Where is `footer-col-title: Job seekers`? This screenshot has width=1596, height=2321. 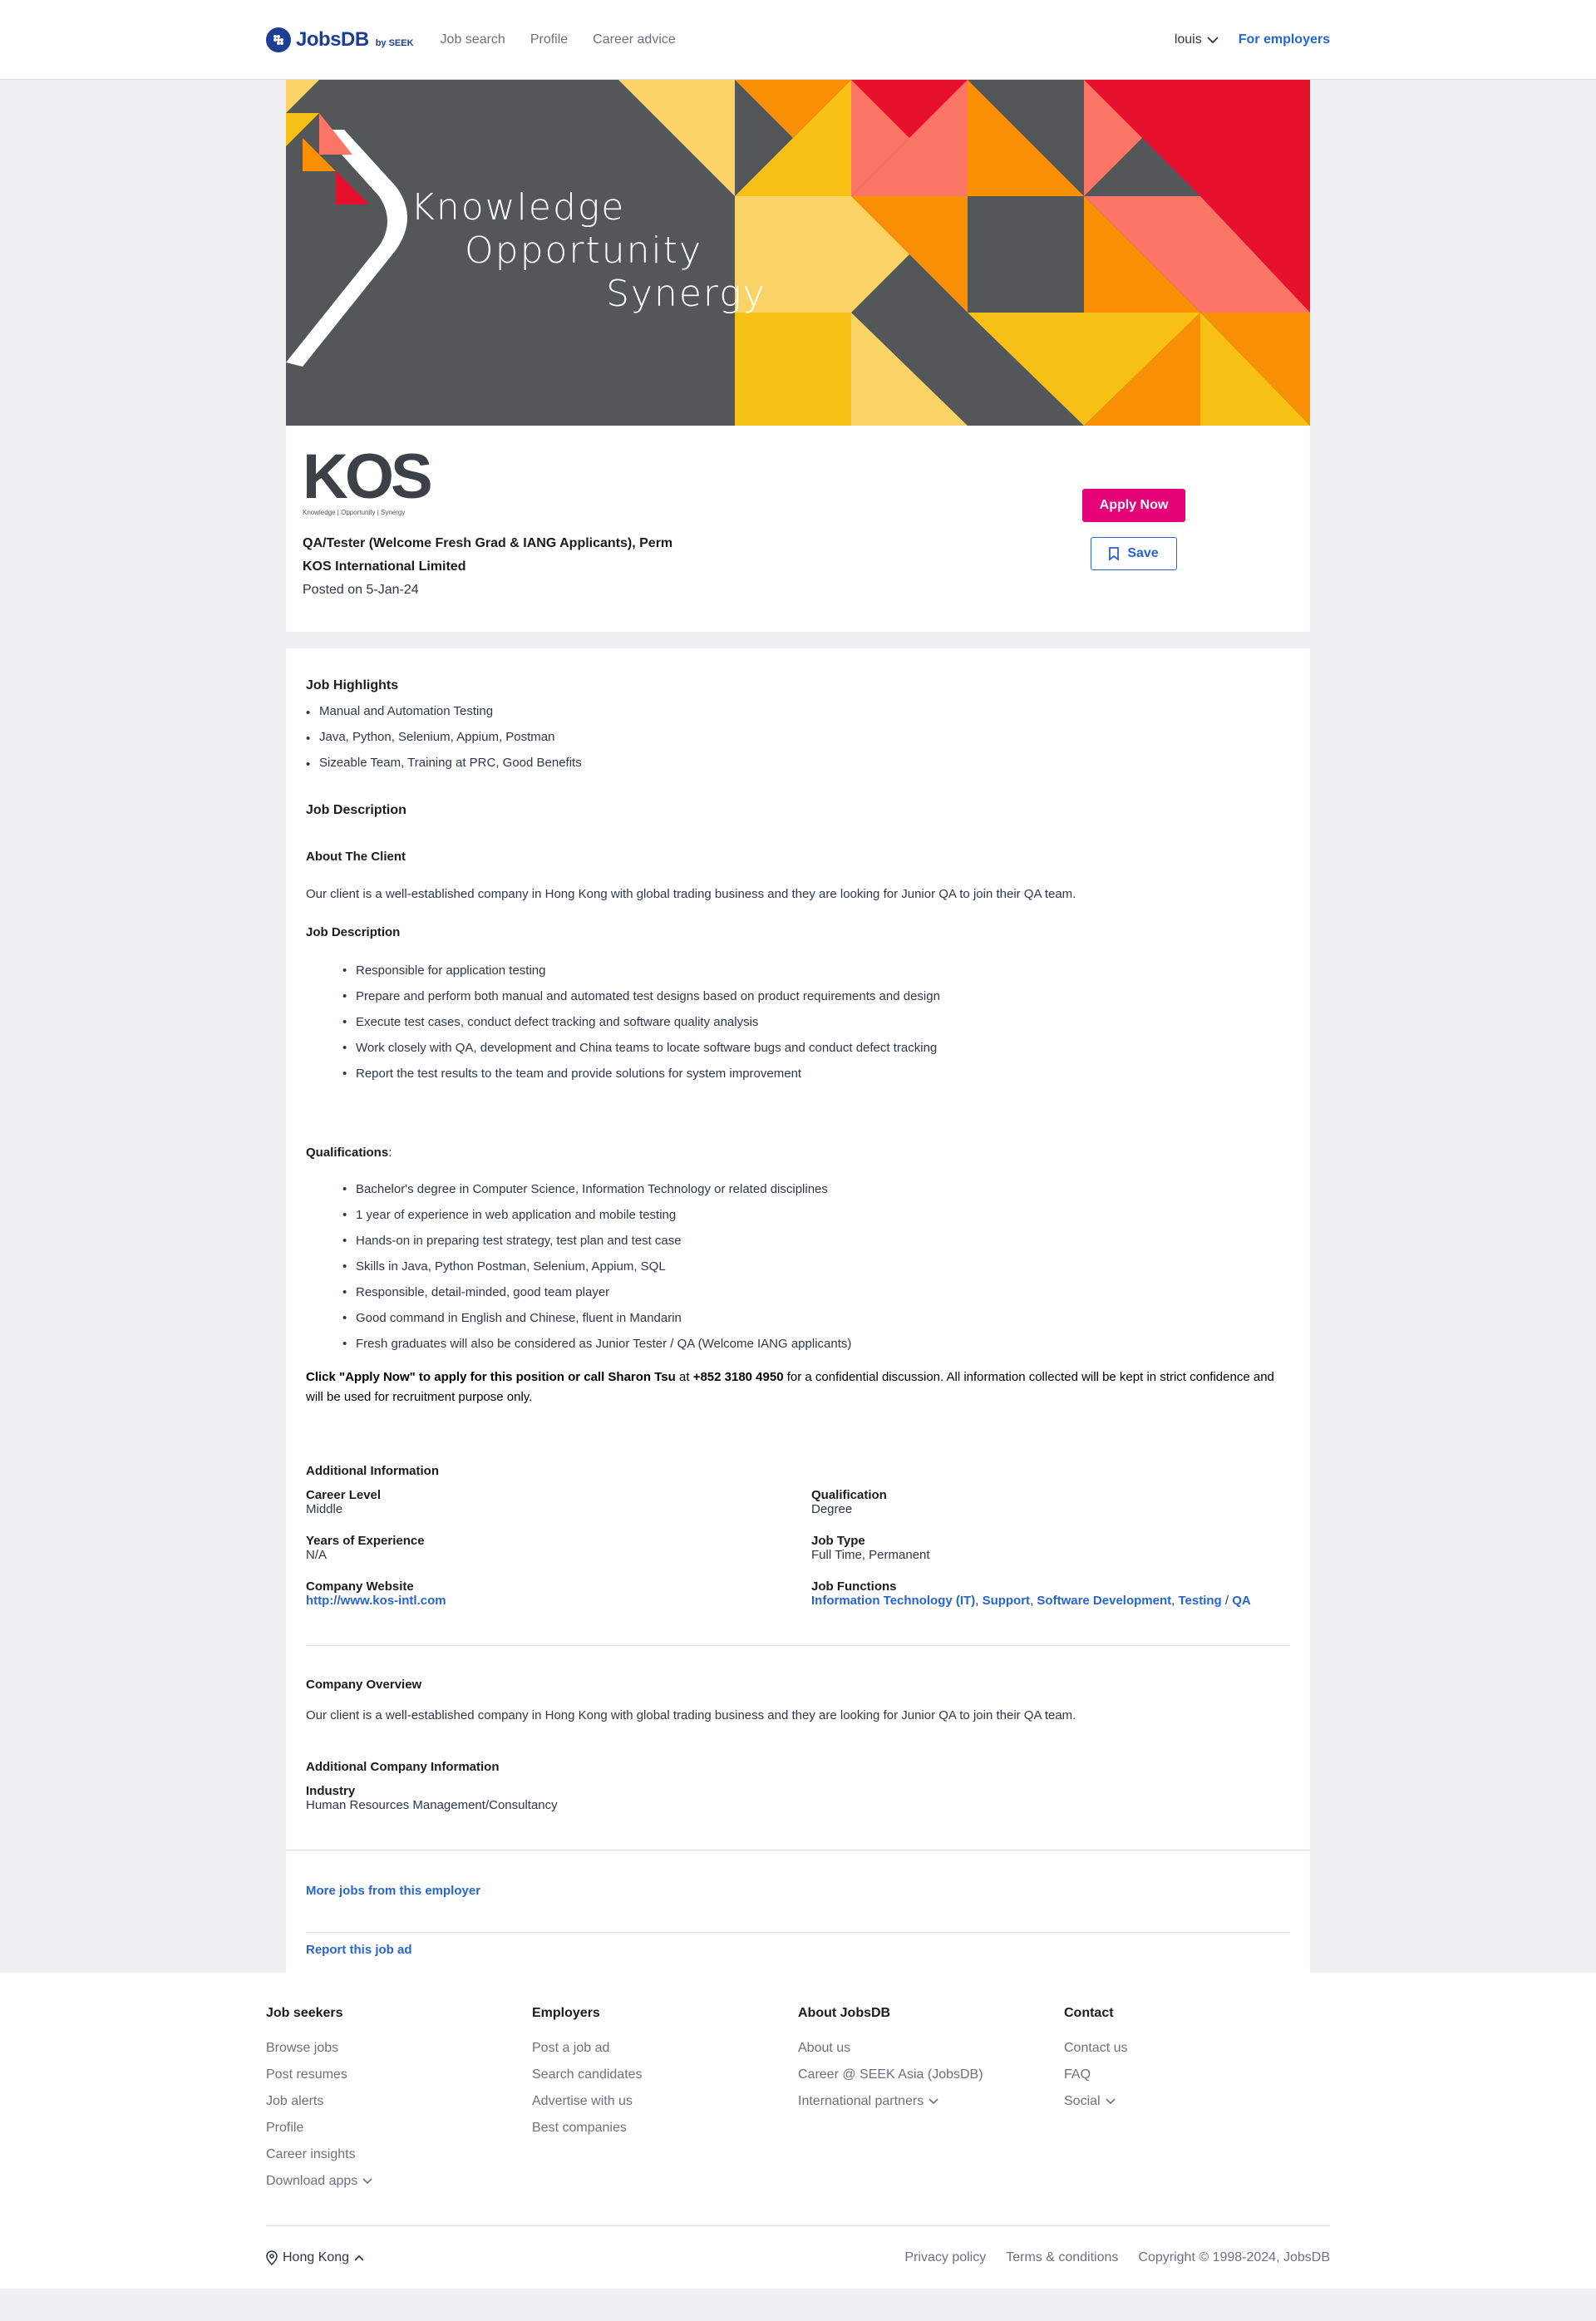 footer-col-title: Job seekers is located at coordinates (304, 2013).